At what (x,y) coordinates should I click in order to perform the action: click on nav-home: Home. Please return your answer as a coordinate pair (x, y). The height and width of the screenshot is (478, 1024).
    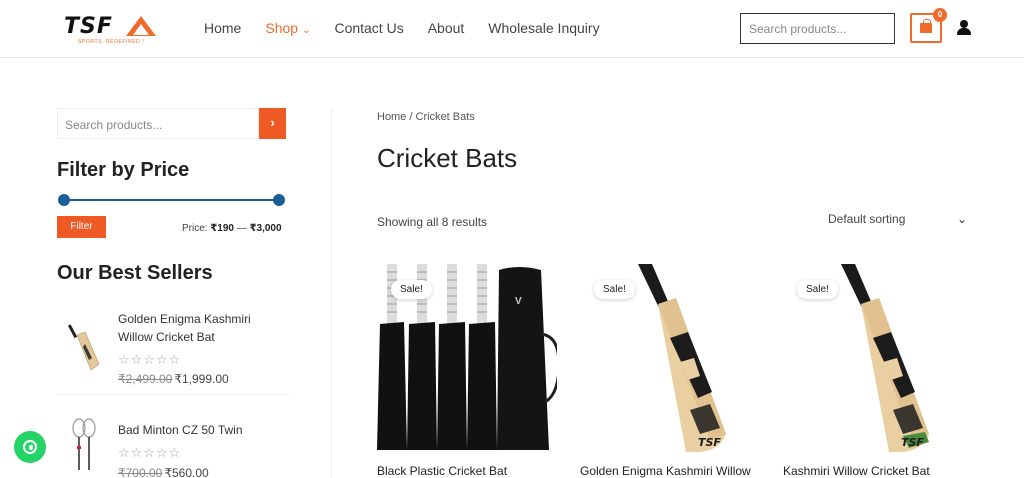
    Looking at the image, I should click on (222, 28).